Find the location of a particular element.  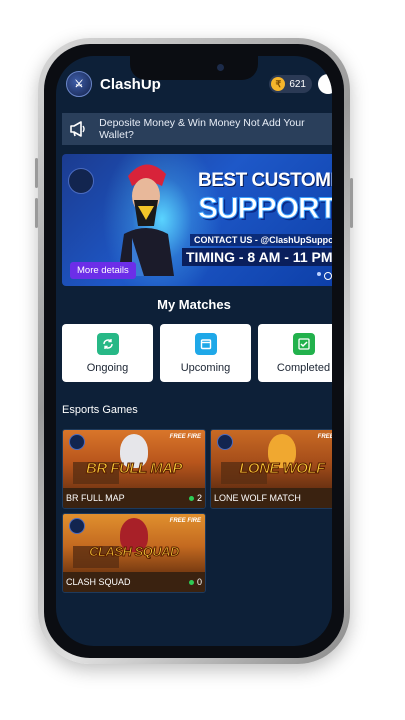

banner-timing: TIMING - 8 AM - 11 PM is located at coordinates (257, 257).